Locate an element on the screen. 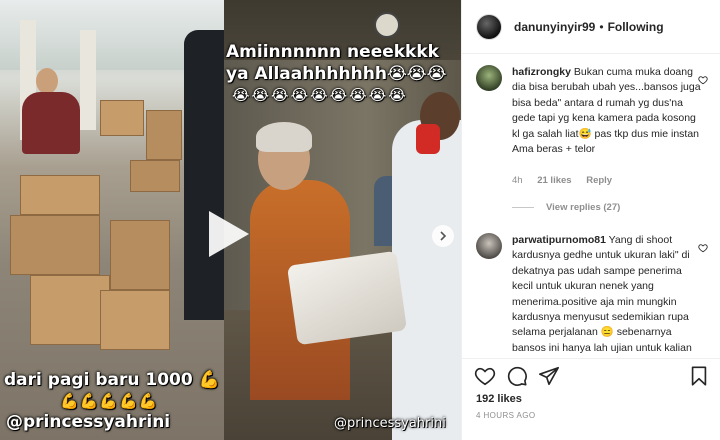 The height and width of the screenshot is (440, 720). scene-man is located at coordinates (426, 280).